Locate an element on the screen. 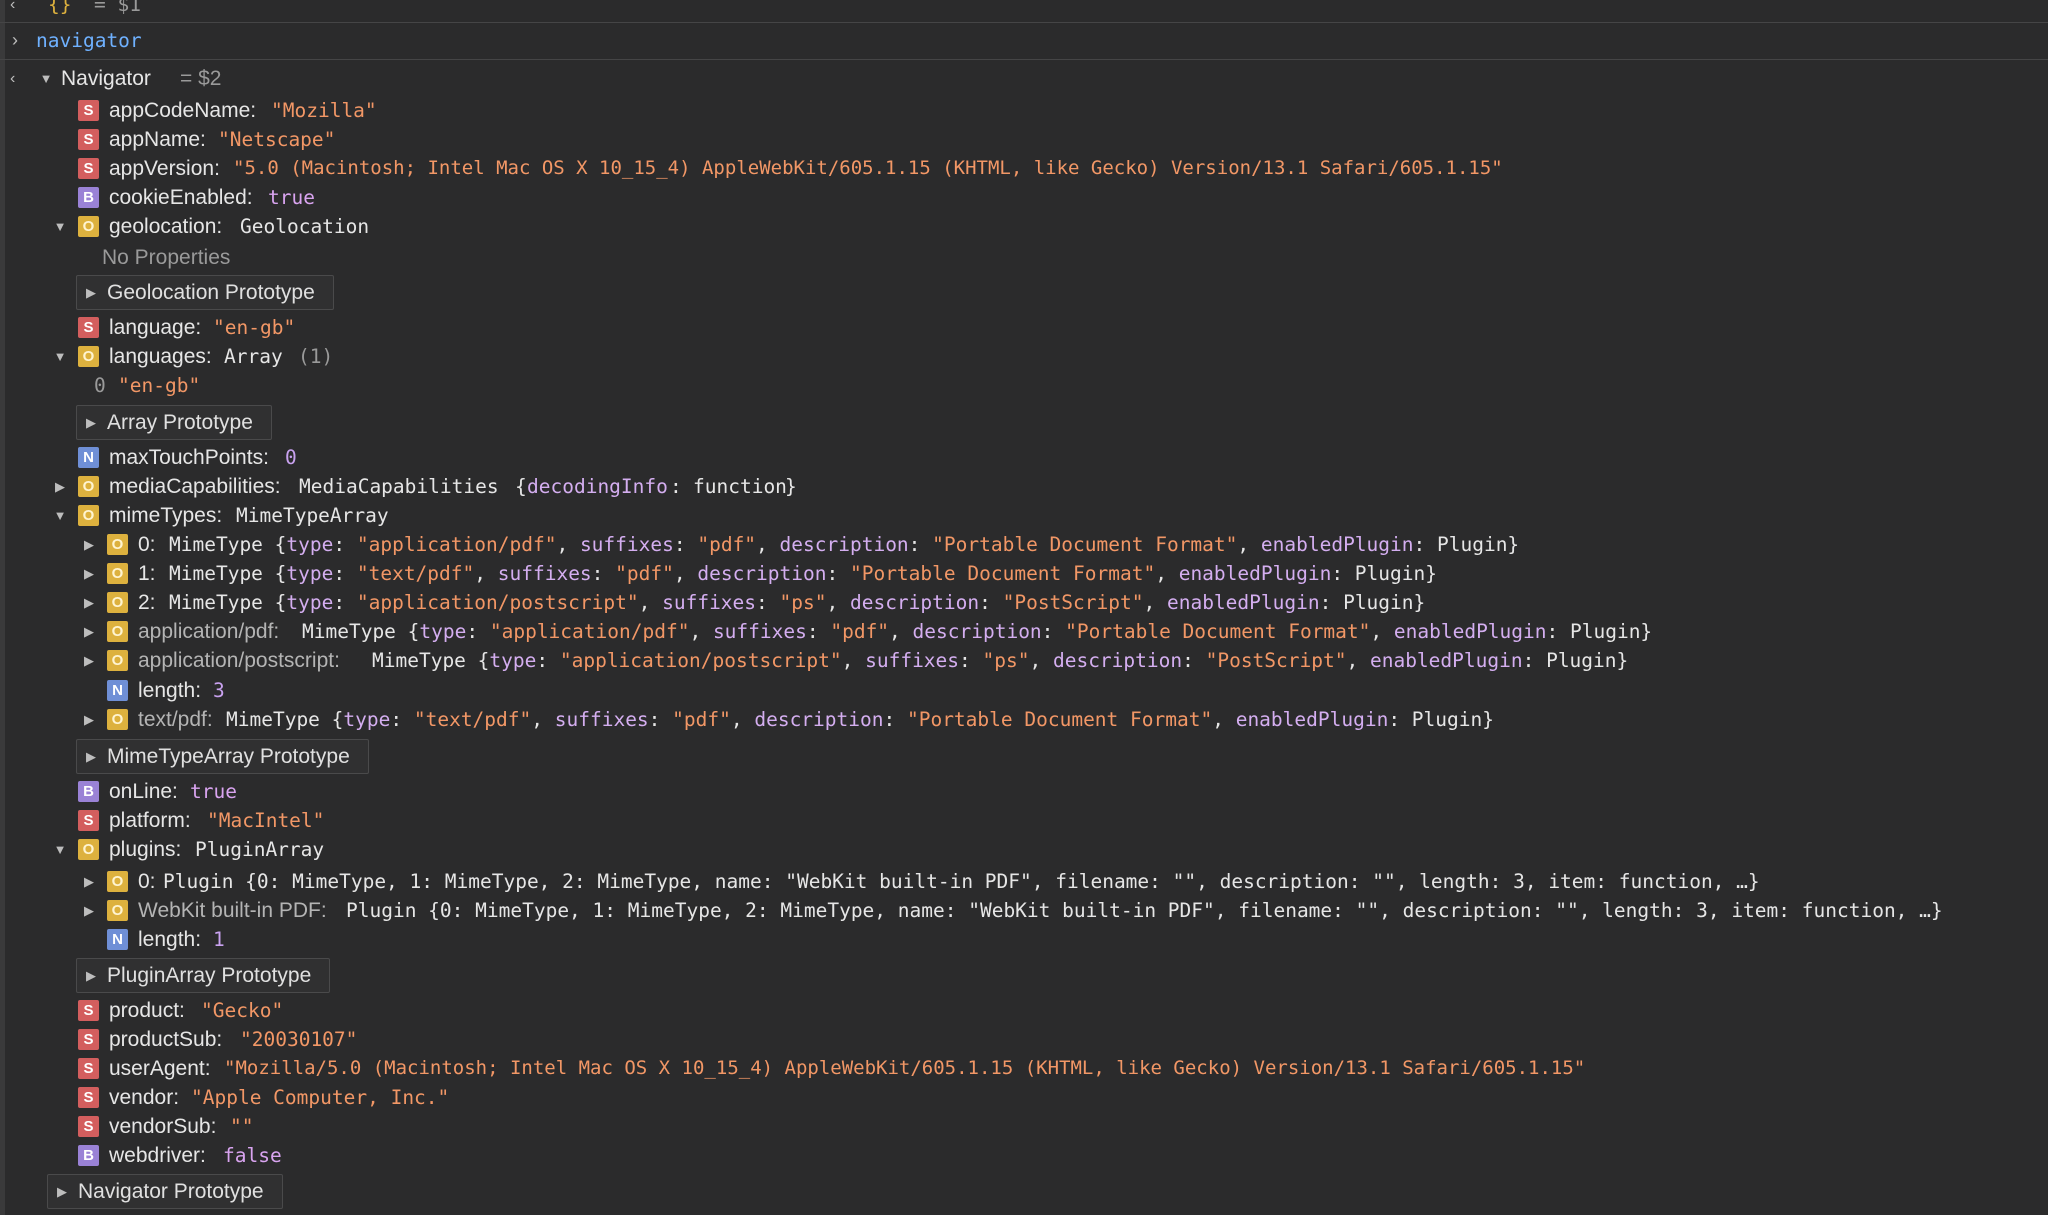 This screenshot has width=2048, height=1215. prop-name: vendor: is located at coordinates (144, 1097).